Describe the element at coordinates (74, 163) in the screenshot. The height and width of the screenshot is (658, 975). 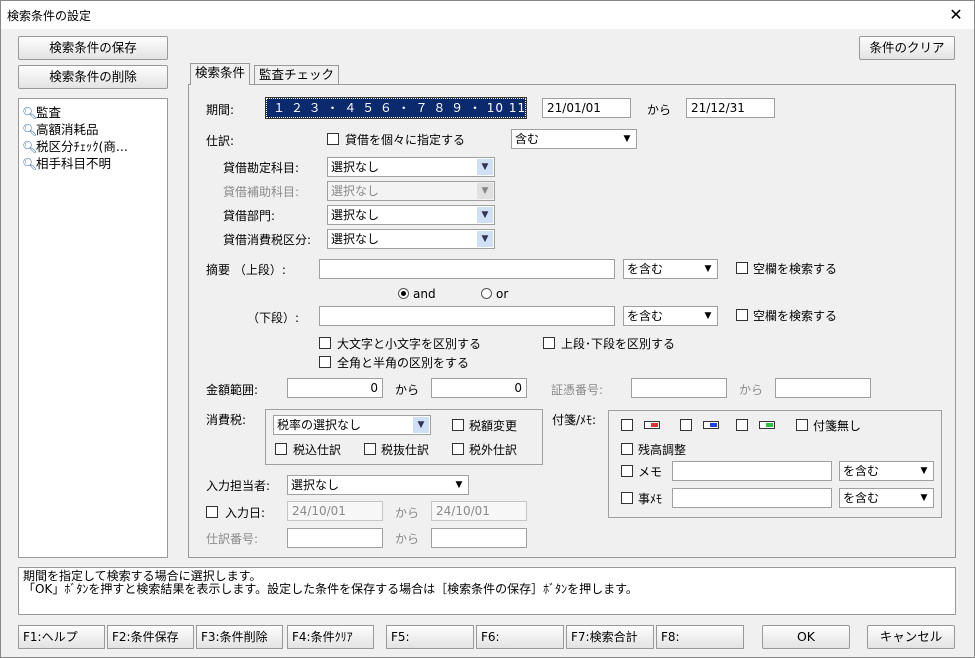
I see `list-item-label: 相手科目不明` at that location.